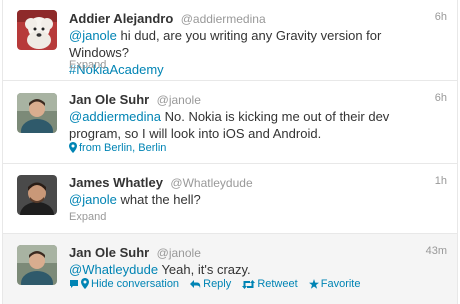  What do you see at coordinates (256, 199) in the screenshot?
I see `tweet-text: @janole what the hell?` at bounding box center [256, 199].